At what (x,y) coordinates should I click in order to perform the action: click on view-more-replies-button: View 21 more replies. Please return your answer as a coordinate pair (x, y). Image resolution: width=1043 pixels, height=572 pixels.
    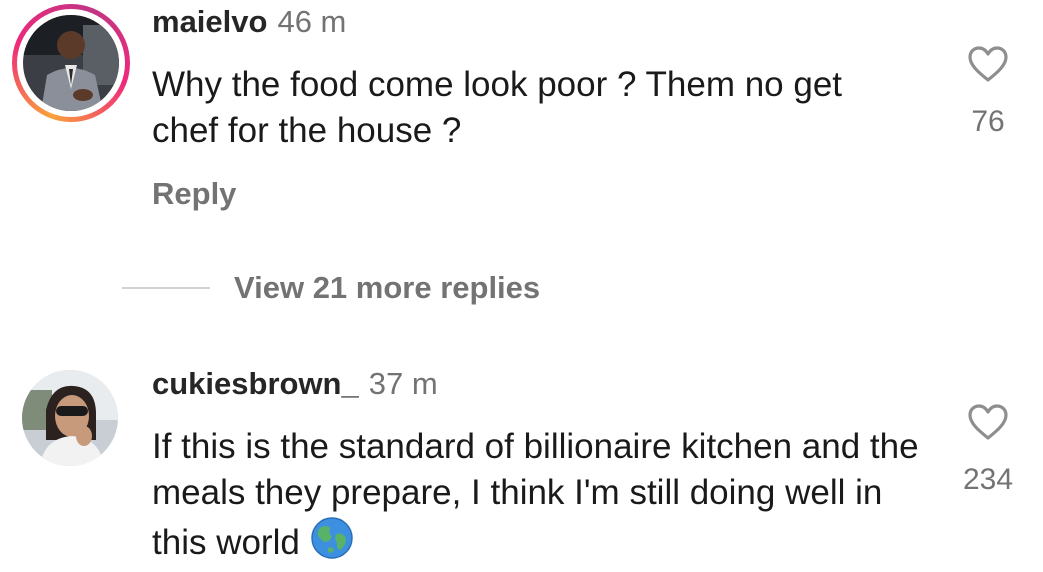
    Looking at the image, I should click on (331, 288).